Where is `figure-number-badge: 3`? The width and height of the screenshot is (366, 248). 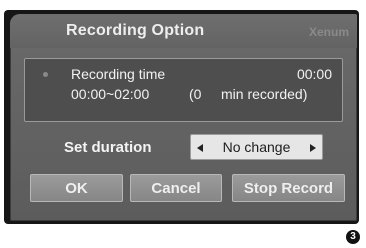
figure-number-badge: 3 is located at coordinates (353, 237).